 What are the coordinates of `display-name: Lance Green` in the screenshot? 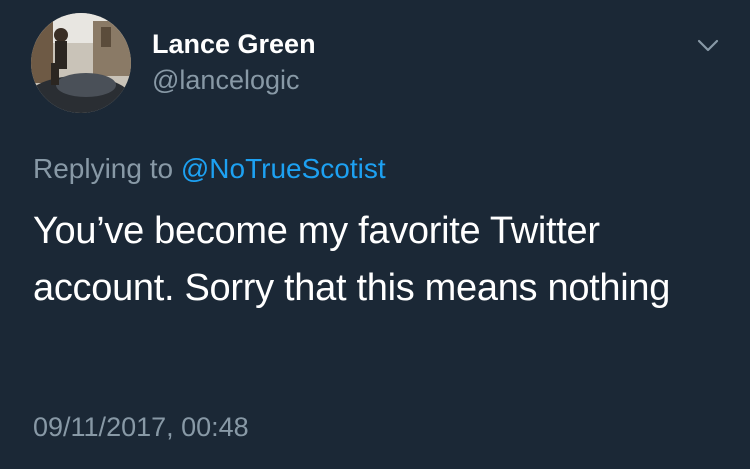 It's located at (234, 44).